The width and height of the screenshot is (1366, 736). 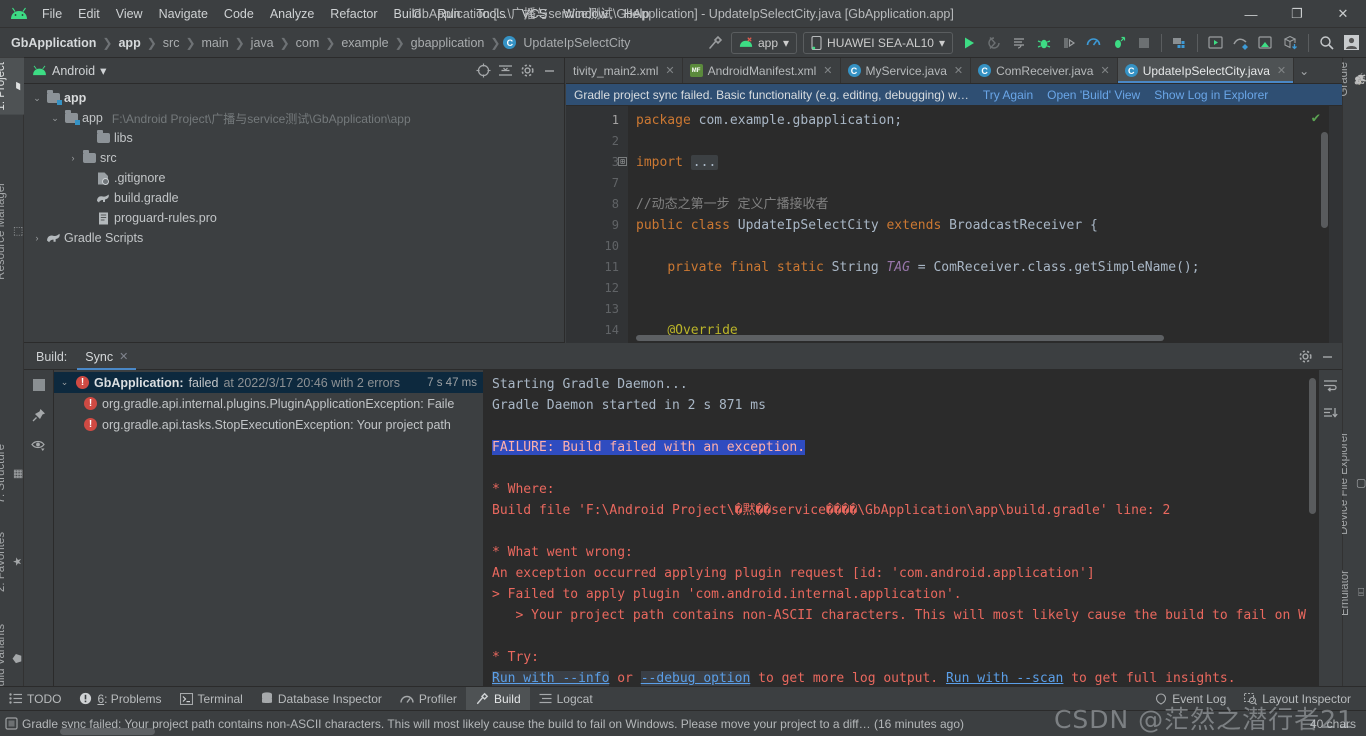 I want to click on sidebar-item-favorites: ★ 2: Favorites, so click(x=12, y=562).